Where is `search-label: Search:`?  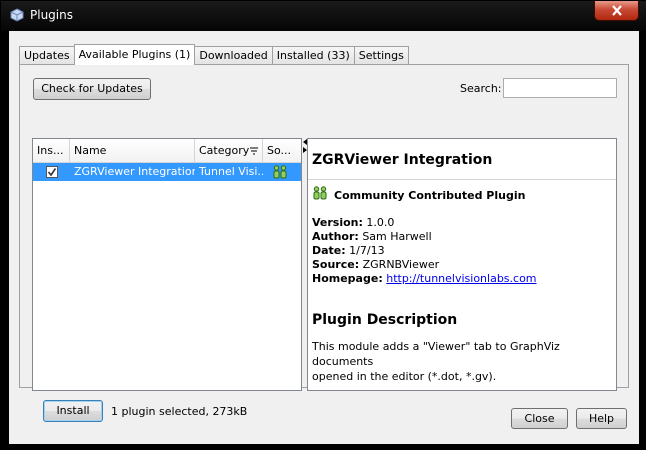
search-label: Search: is located at coordinates (481, 88).